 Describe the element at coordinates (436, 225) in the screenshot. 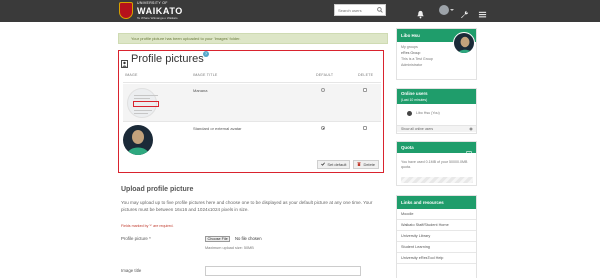

I see `link-waikato-home: Waikato Staff/Student Home` at that location.